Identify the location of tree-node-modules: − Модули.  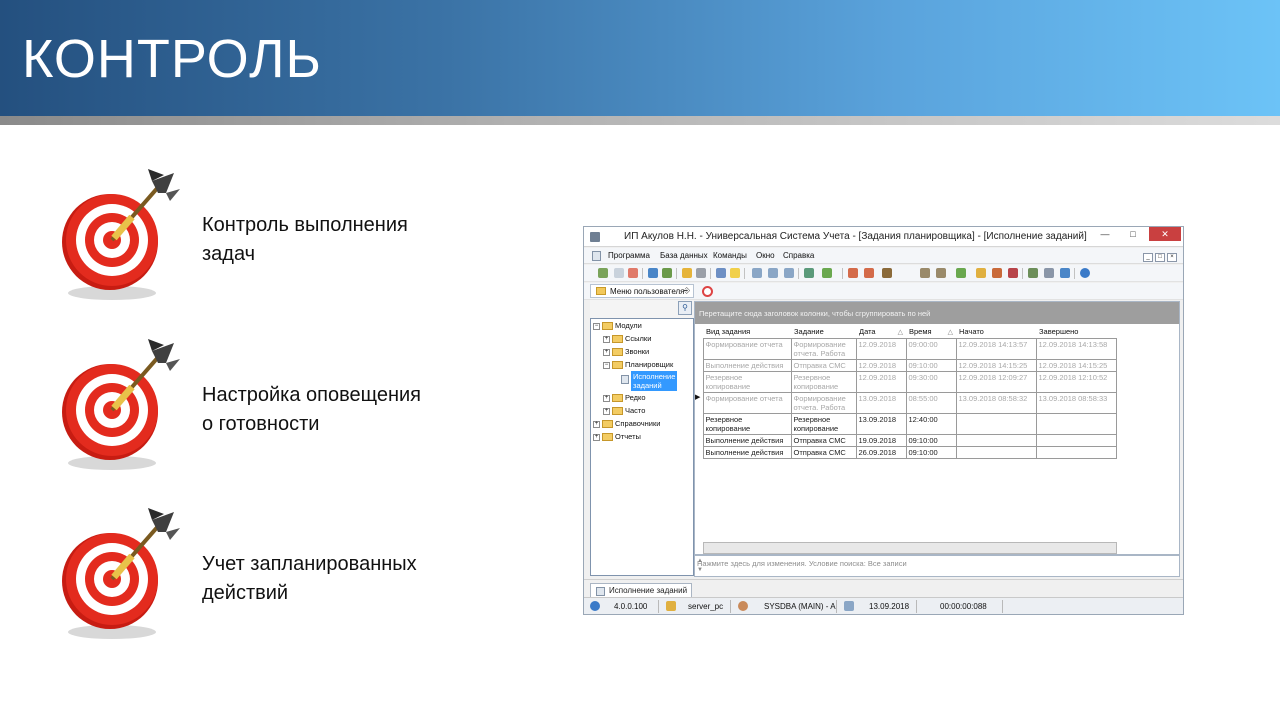
(617, 326).